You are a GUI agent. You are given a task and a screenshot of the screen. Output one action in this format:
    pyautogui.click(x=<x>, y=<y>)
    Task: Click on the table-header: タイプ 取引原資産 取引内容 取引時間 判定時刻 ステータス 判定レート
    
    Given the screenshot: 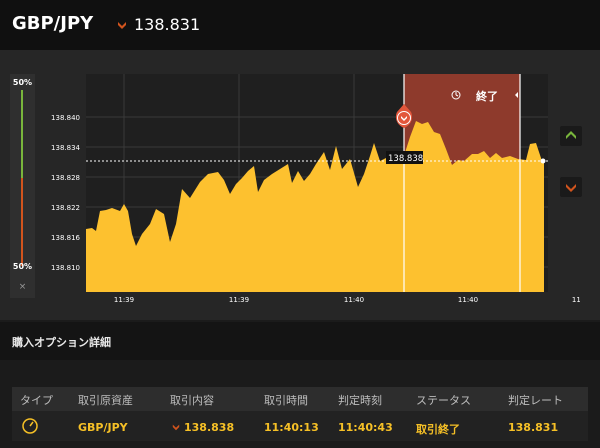 What is the action you would take?
    pyautogui.click(x=300, y=399)
    